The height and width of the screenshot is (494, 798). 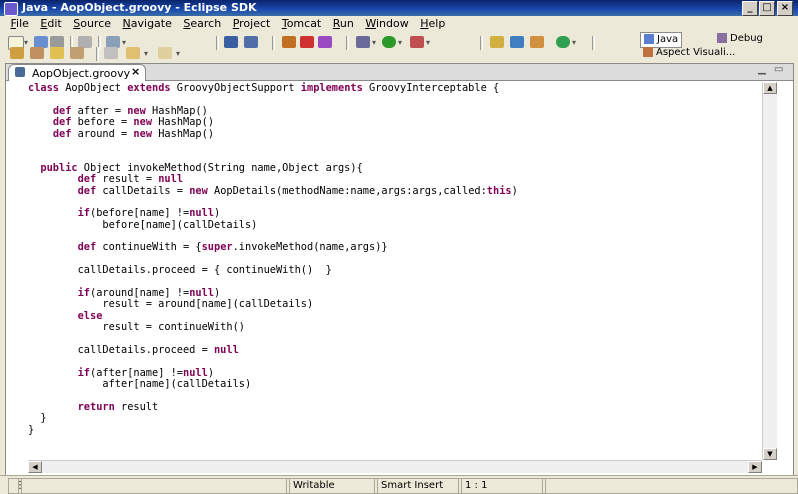 What do you see at coordinates (17, 53) in the screenshot?
I see `open-folder-icon` at bounding box center [17, 53].